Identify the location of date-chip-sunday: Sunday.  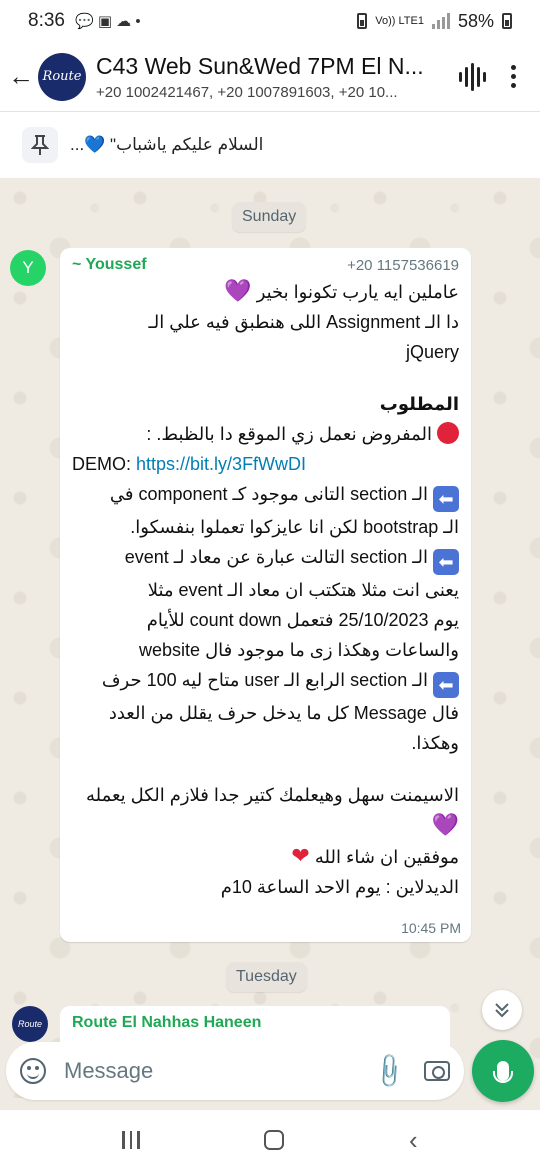
(269, 217).